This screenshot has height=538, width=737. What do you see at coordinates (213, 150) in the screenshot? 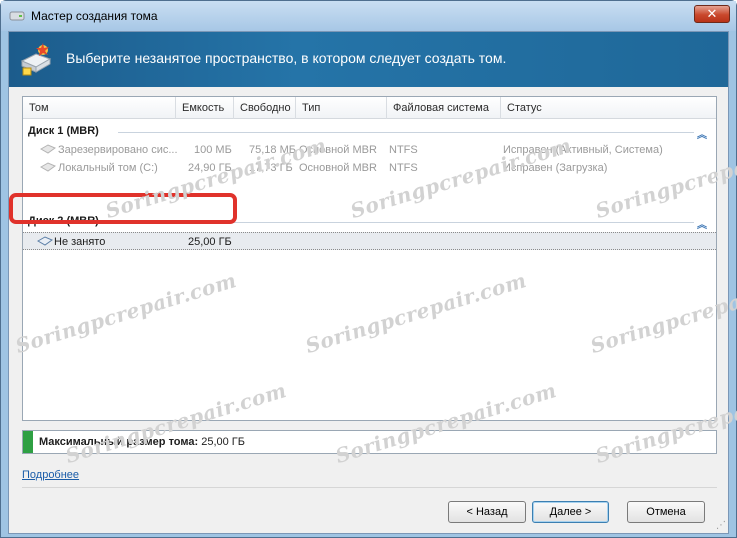
I see `cell-capacity: 100 МБ` at bounding box center [213, 150].